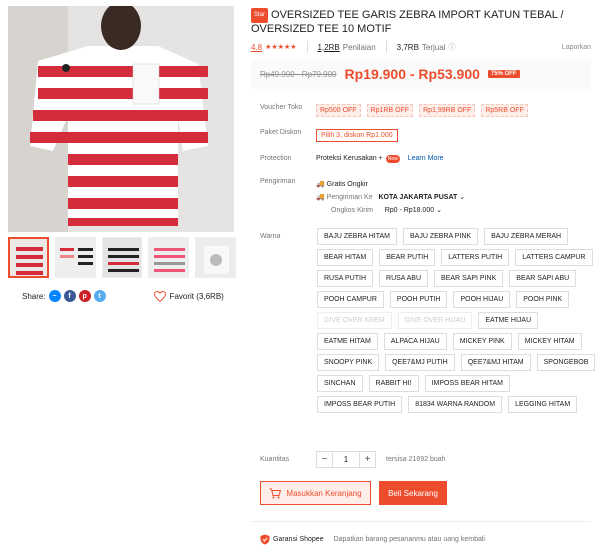  I want to click on pinterest-icon: p, so click(84, 296).